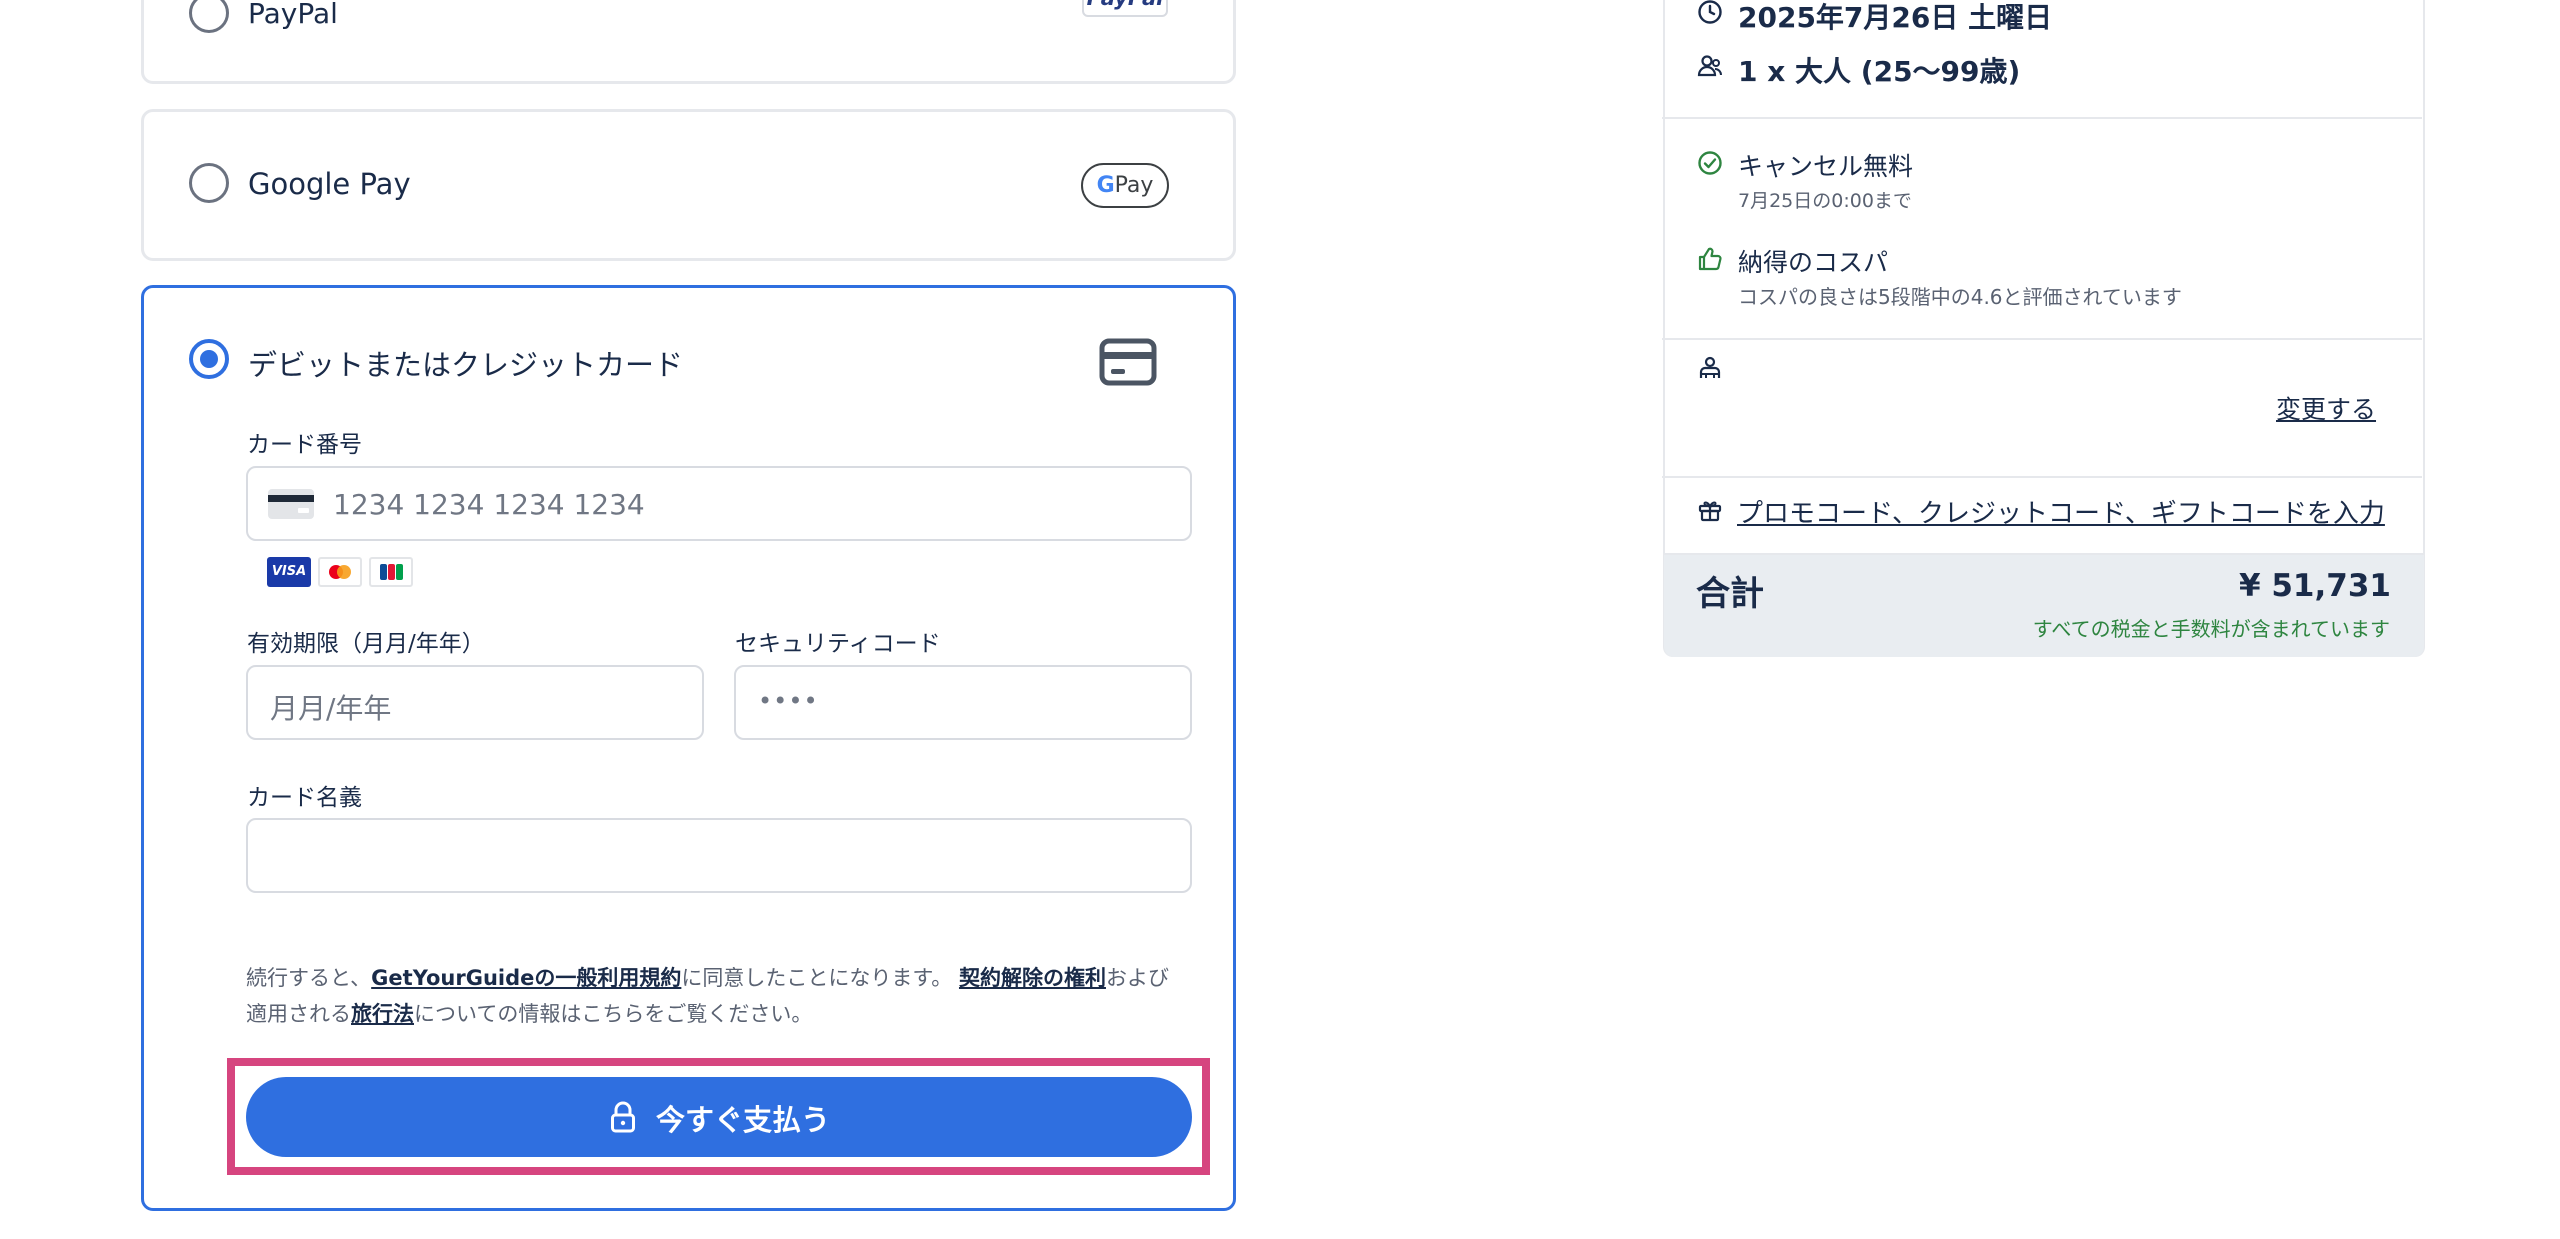 The image size is (2560, 1239). I want to click on value-for-money-title: 納得のコスパ, so click(1813, 262).